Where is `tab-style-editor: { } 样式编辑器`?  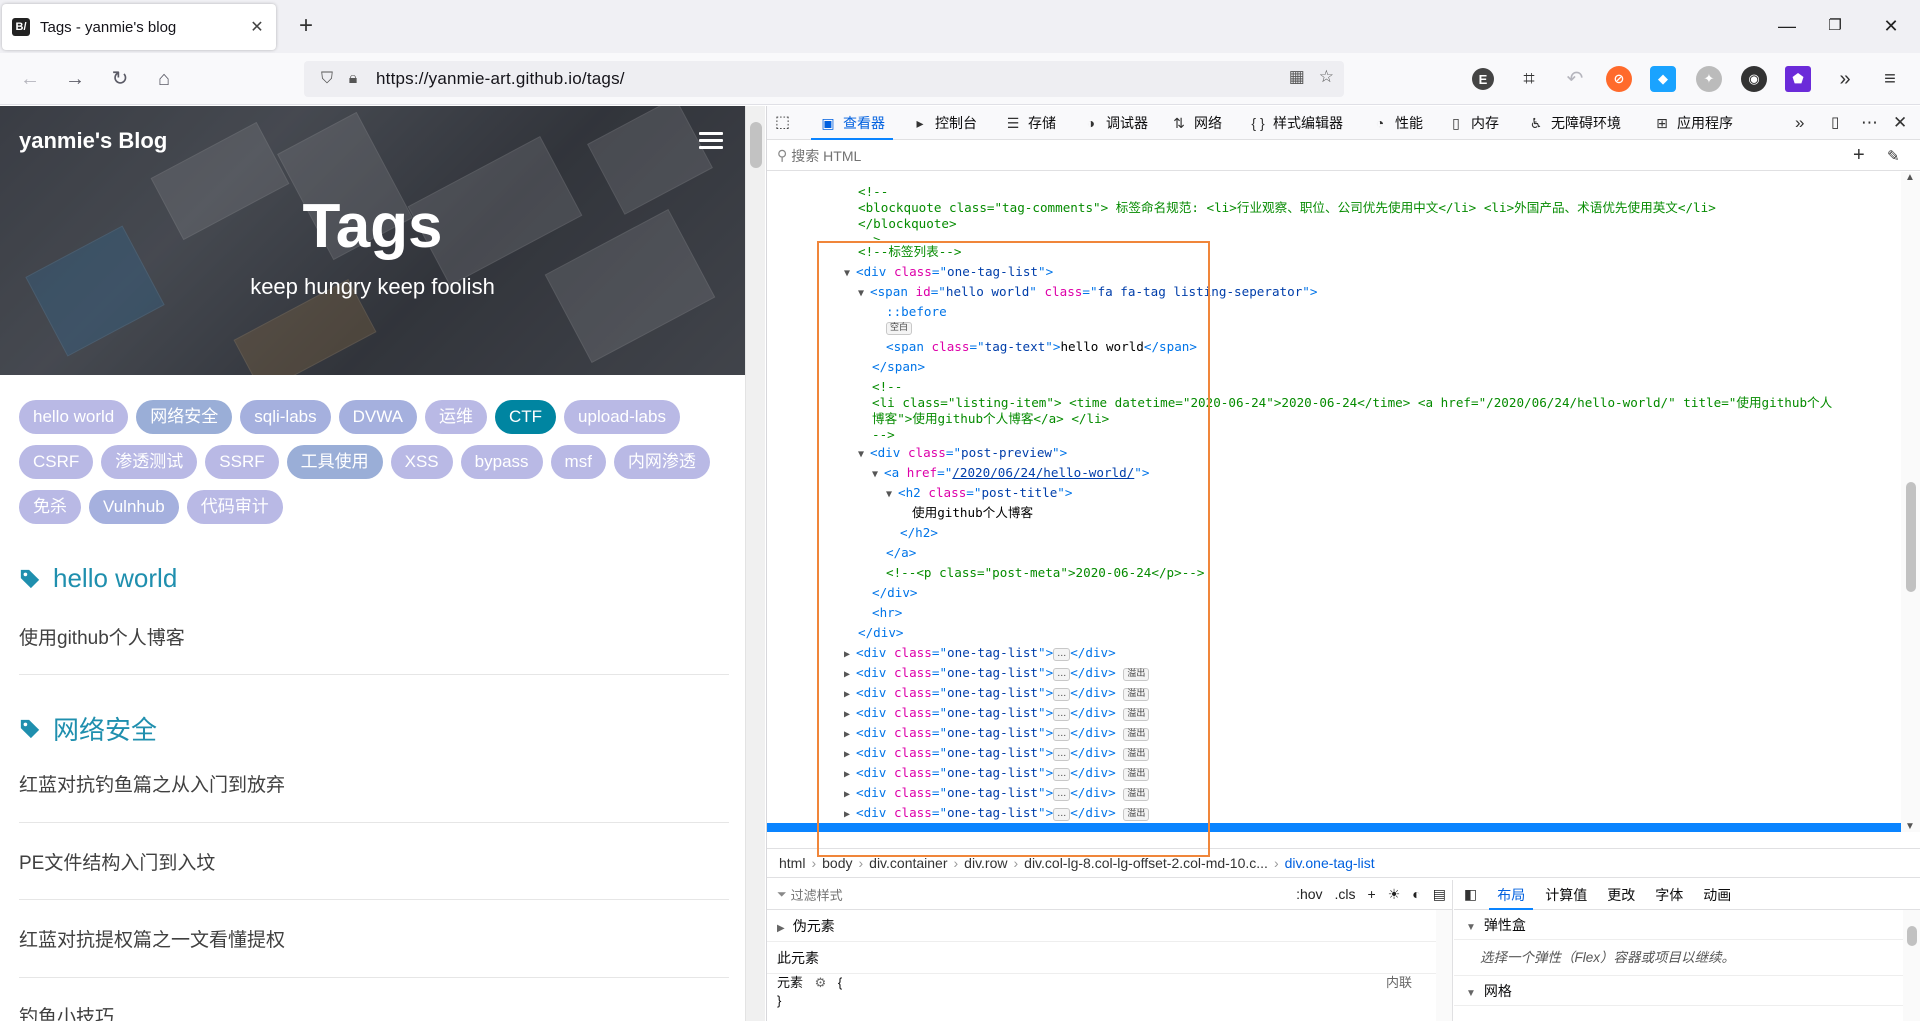 tab-style-editor: { } 样式编辑器 is located at coordinates (1296, 123).